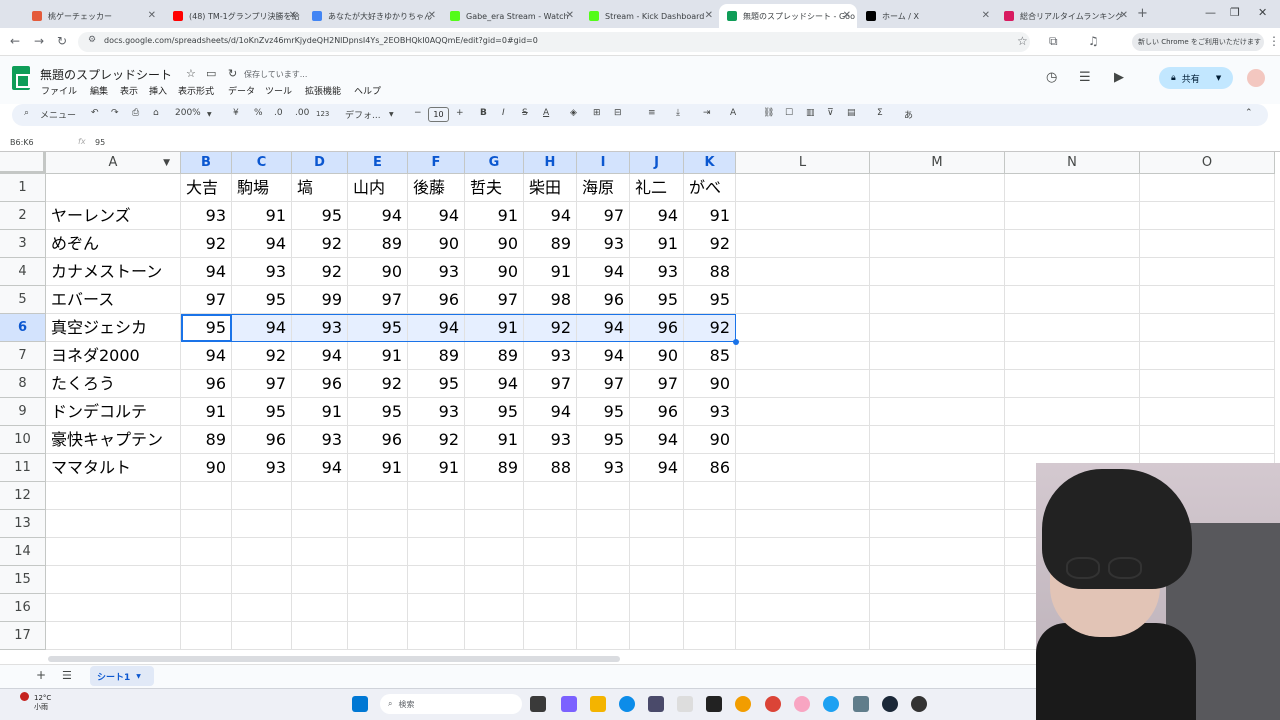  I want to click on row-header: 4, so click(23, 272).